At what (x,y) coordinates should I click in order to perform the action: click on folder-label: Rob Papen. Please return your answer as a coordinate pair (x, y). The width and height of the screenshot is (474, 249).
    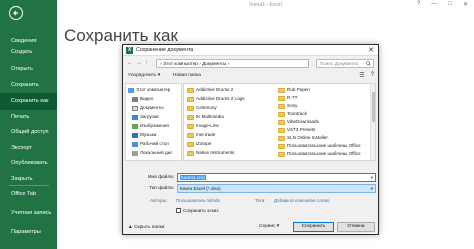
    Looking at the image, I should click on (298, 89).